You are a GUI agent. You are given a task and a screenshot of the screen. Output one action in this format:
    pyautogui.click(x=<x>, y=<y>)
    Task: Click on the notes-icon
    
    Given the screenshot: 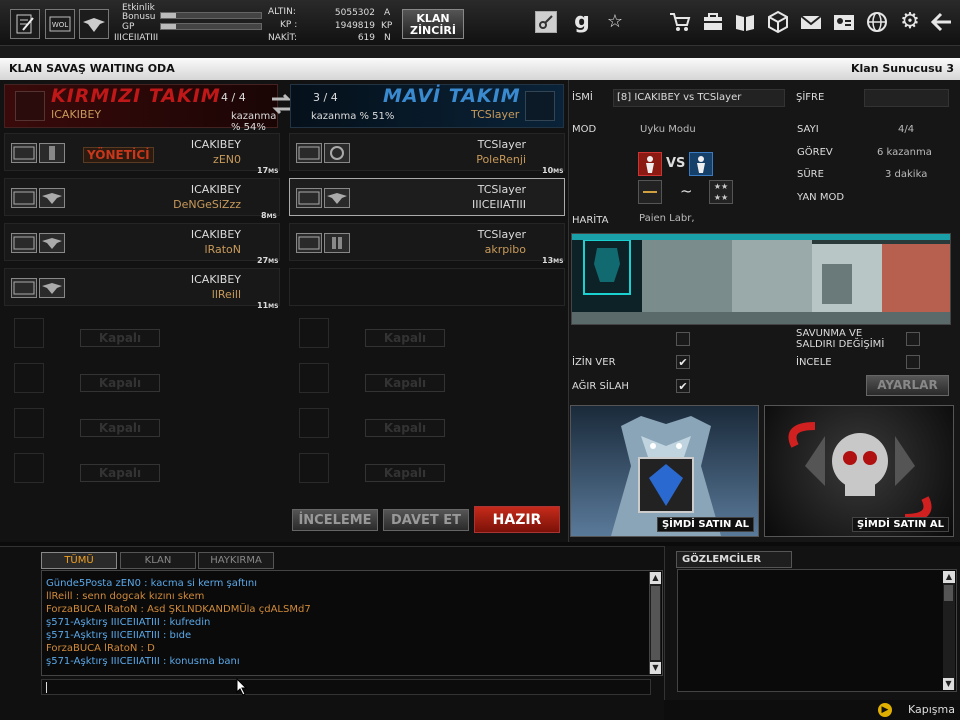 What is the action you would take?
    pyautogui.click(x=25, y=24)
    